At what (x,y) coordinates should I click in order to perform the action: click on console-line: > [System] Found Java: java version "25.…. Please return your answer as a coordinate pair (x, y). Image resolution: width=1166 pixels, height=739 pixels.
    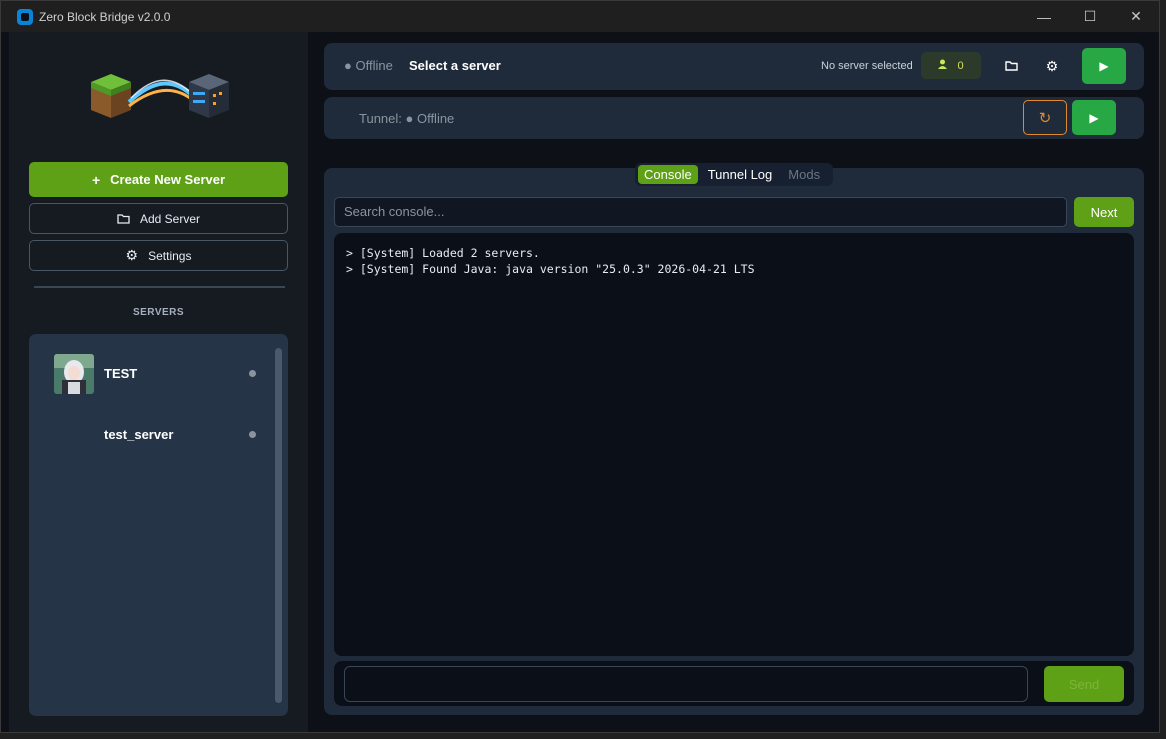
    Looking at the image, I should click on (550, 269).